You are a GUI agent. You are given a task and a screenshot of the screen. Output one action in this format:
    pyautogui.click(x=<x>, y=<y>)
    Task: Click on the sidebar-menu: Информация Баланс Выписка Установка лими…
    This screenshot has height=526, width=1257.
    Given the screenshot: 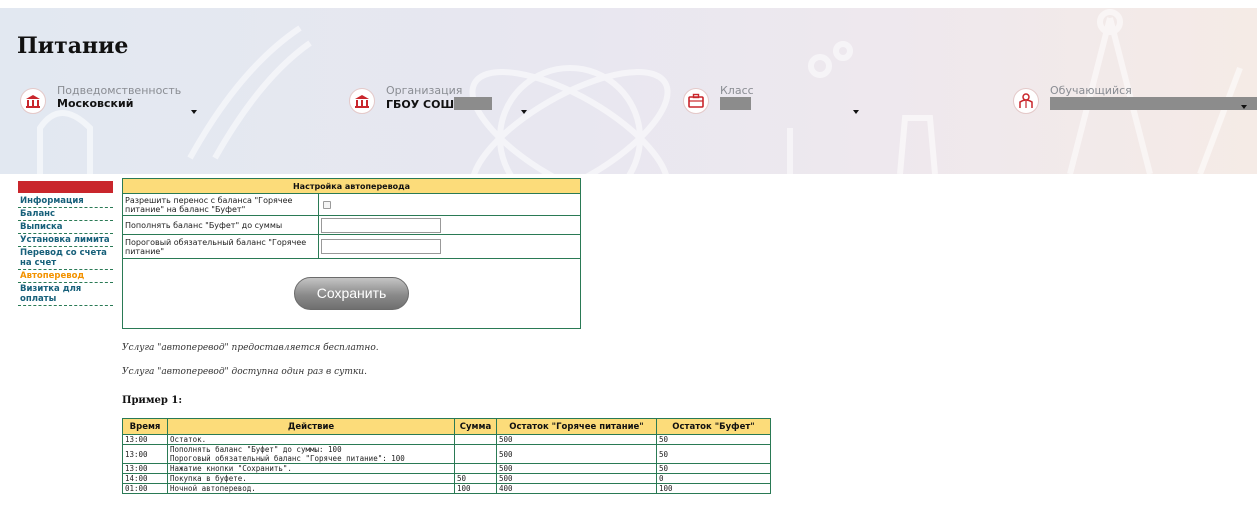 What is the action you would take?
    pyautogui.click(x=65, y=243)
    